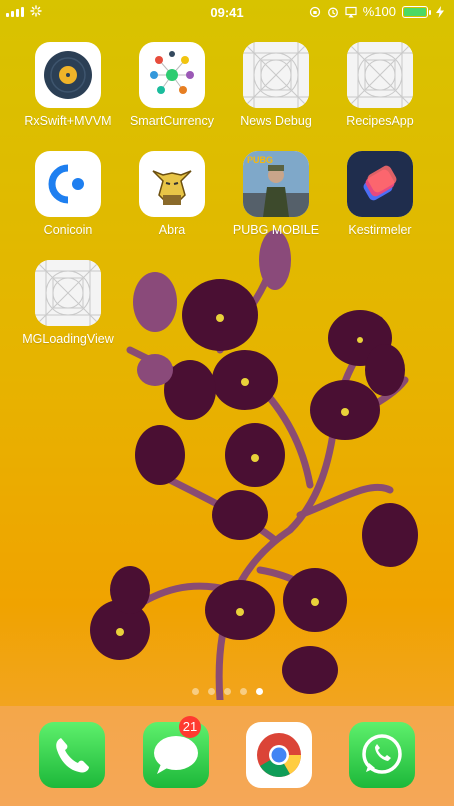 The image size is (454, 806). Describe the element at coordinates (172, 75) in the screenshot. I see `currency-network-icon` at that location.